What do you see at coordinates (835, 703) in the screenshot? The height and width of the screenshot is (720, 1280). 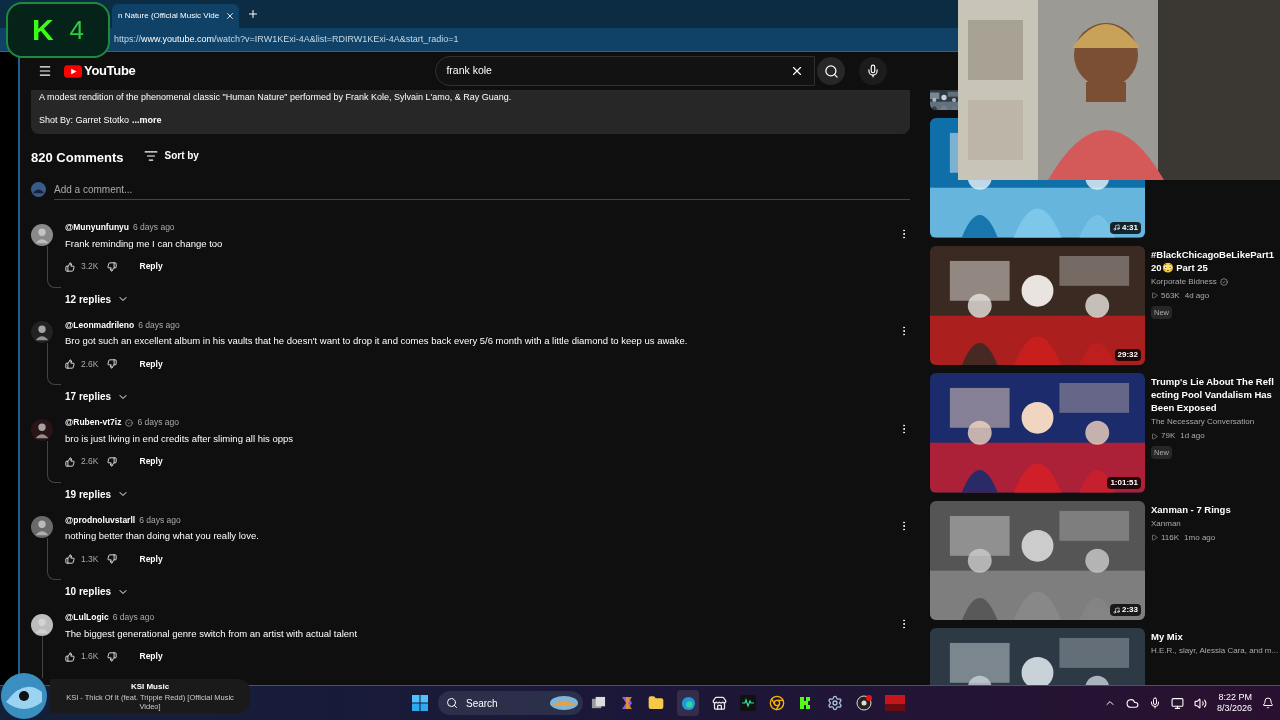 I see `settings-icon` at bounding box center [835, 703].